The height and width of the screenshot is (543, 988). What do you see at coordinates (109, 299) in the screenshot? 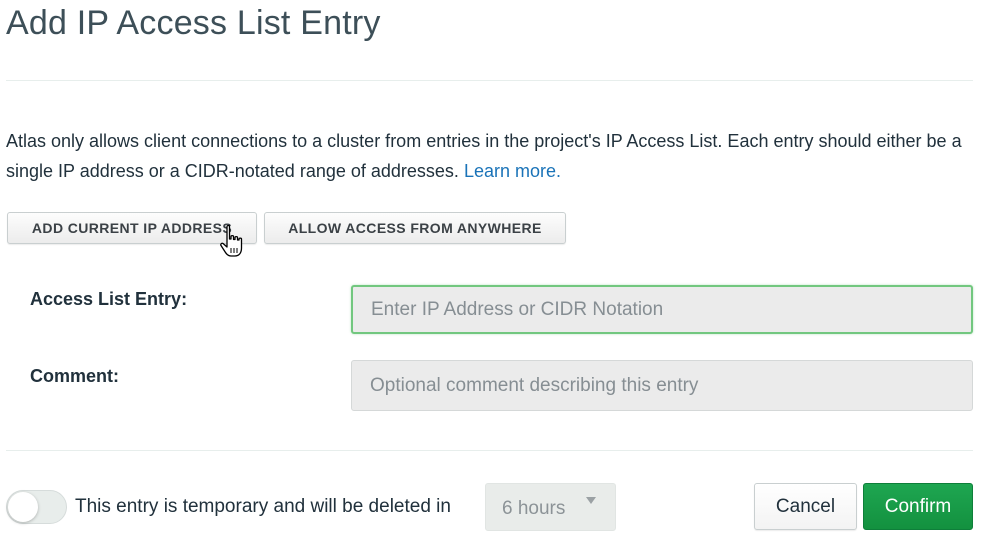
I see `access-list-entry-label: Access List Entry:` at bounding box center [109, 299].